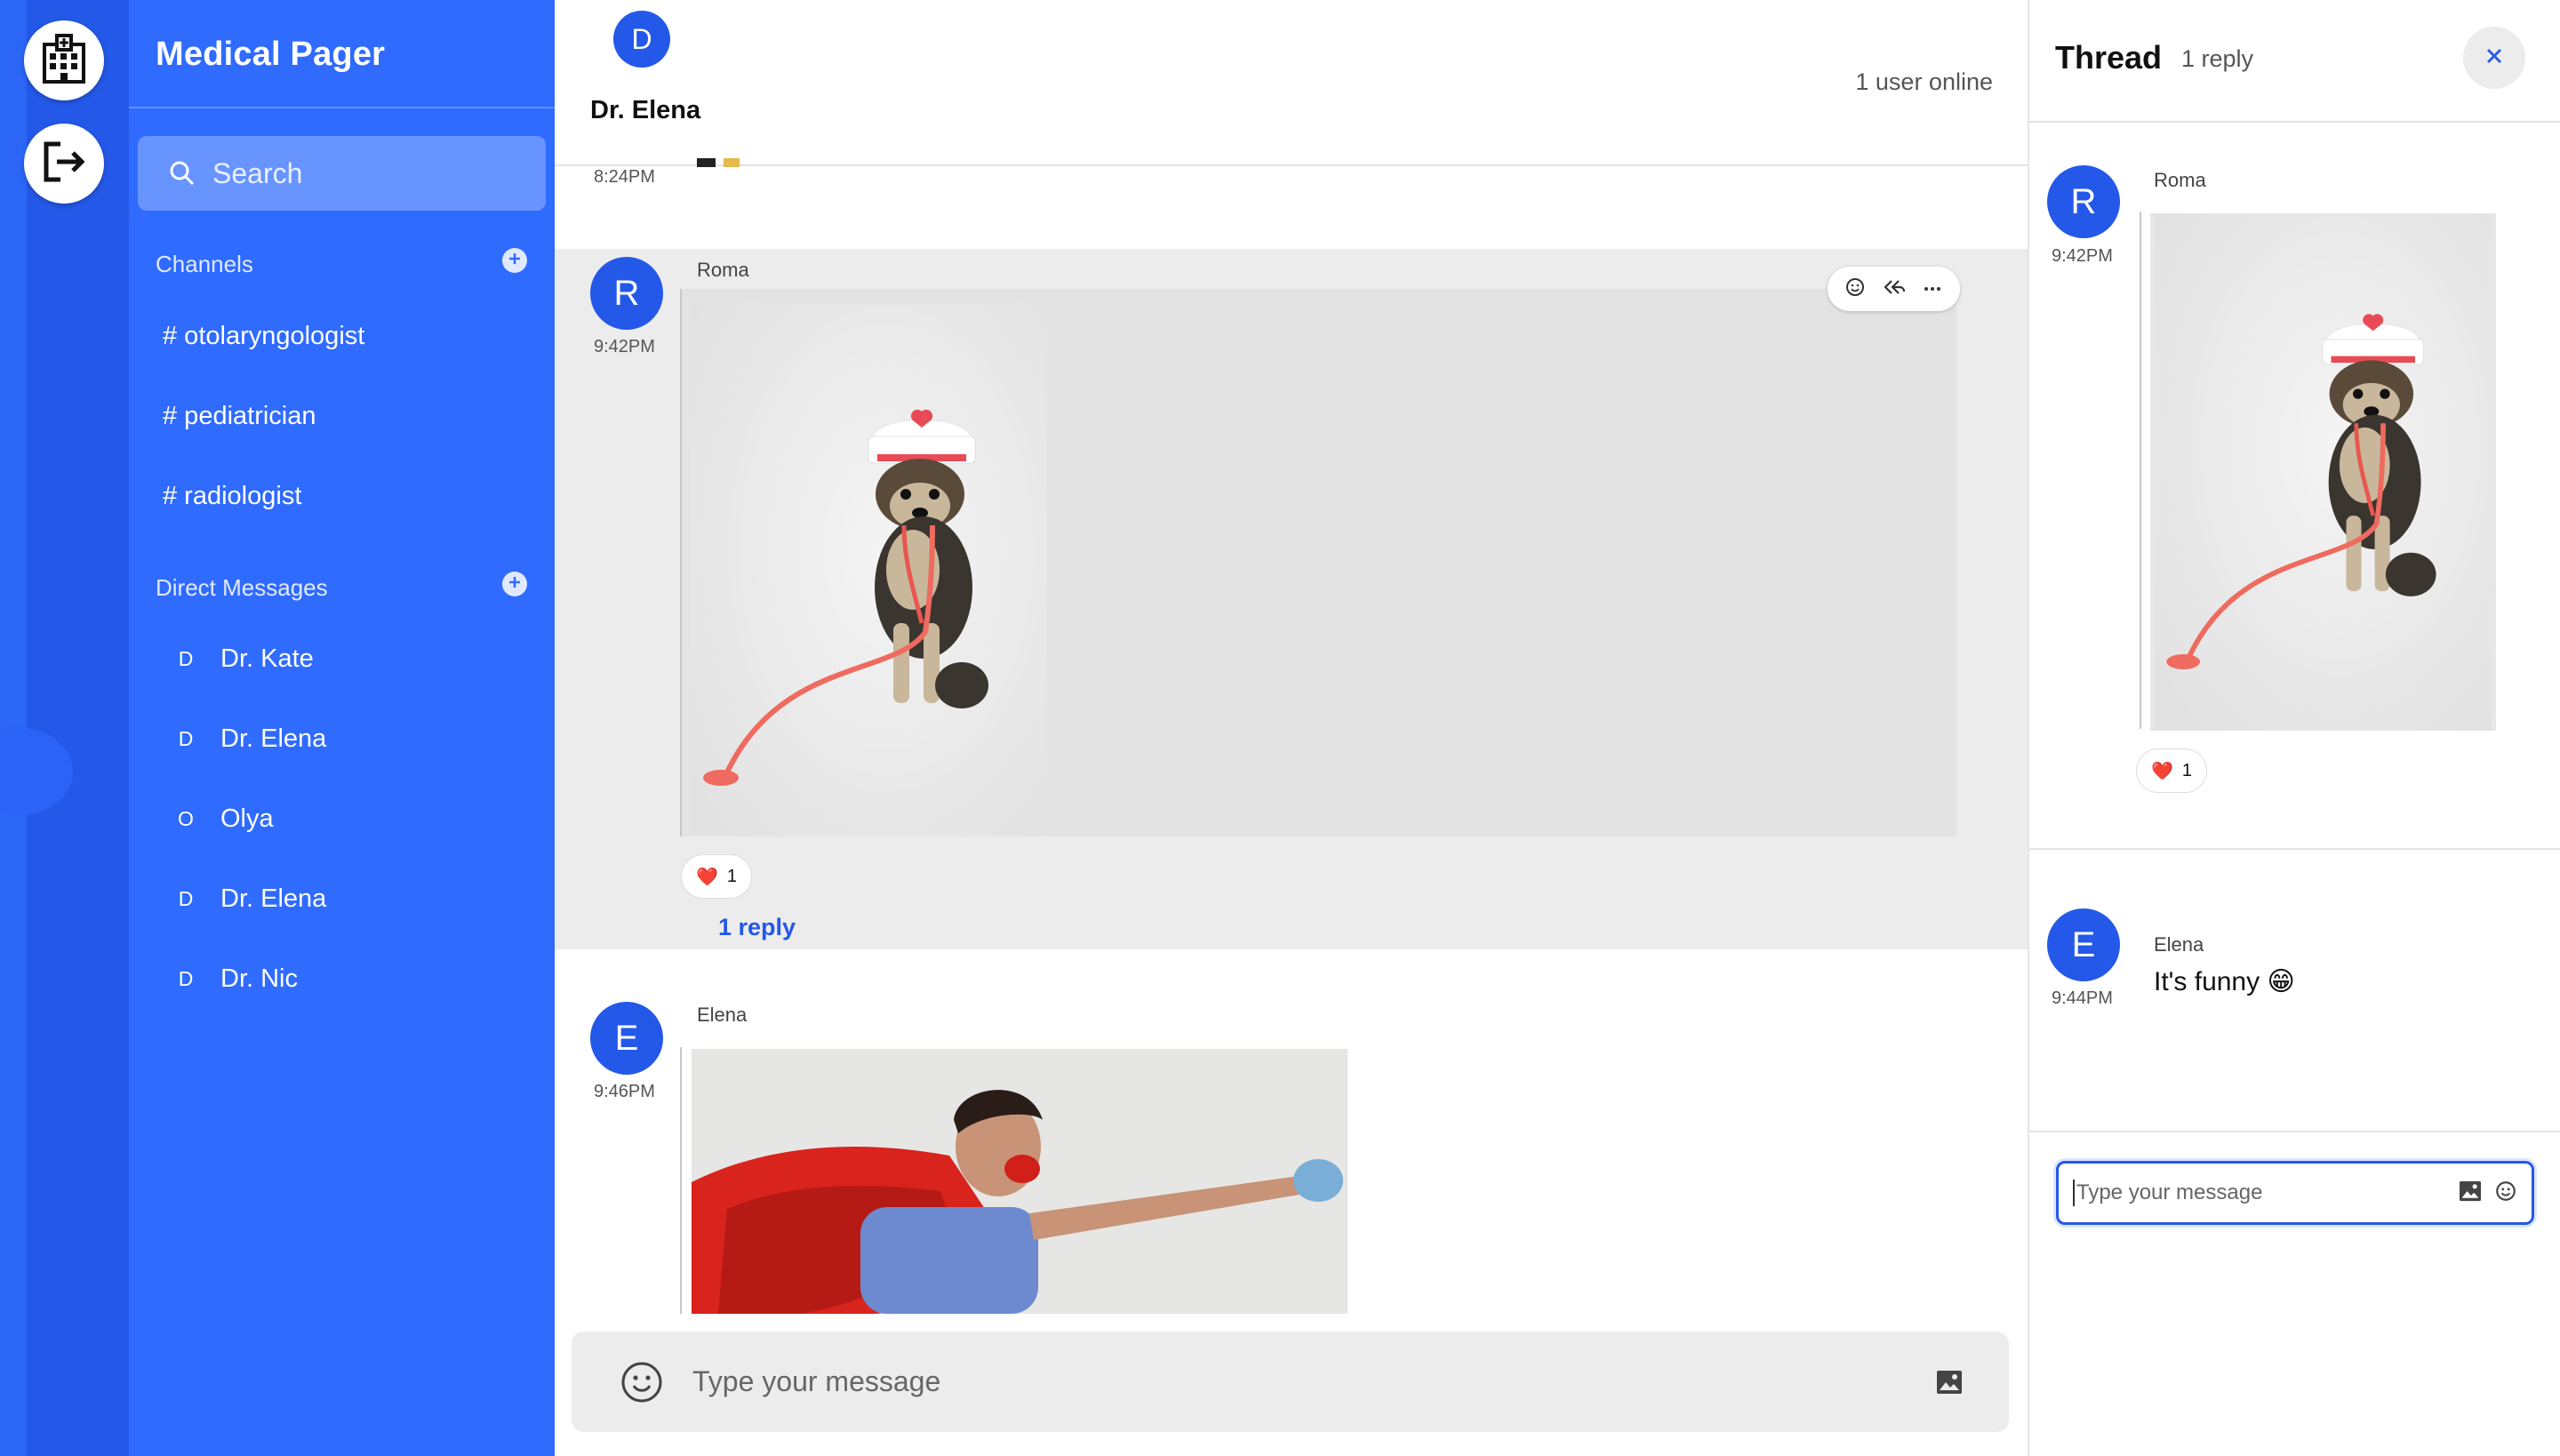 The height and width of the screenshot is (1456, 2560). Describe the element at coordinates (186, 818) in the screenshot. I see `dm-initial: O` at that location.